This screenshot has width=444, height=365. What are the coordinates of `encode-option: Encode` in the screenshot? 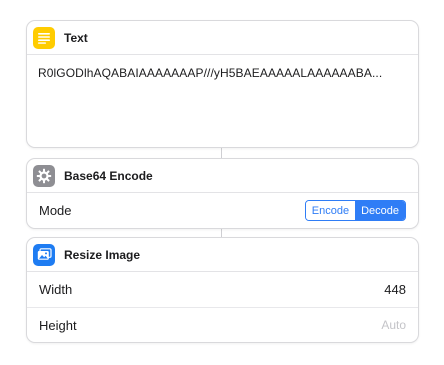 It's located at (330, 210).